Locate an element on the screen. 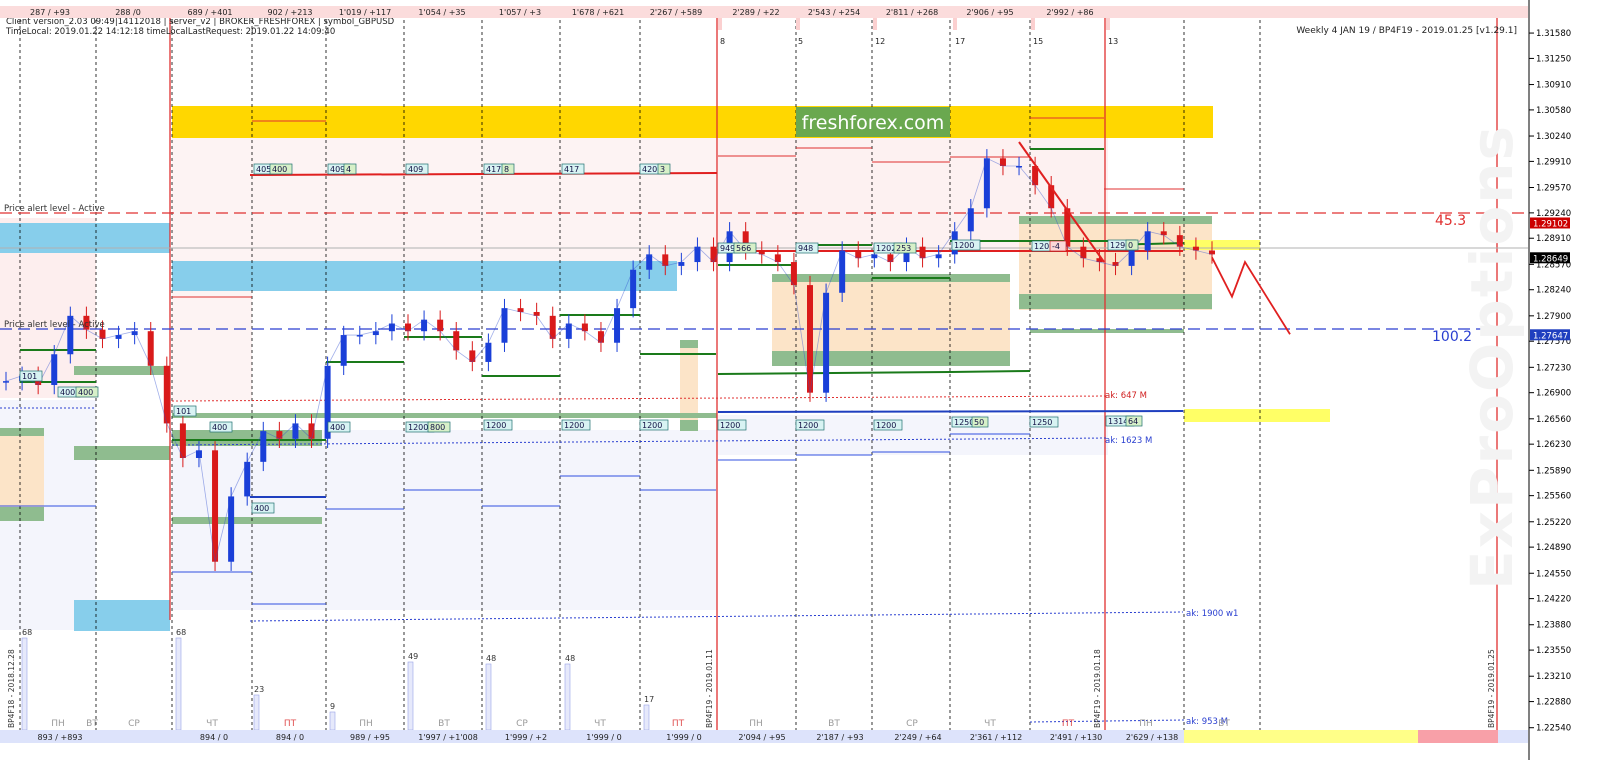  price-tick-label: 1.23210 is located at coordinates (1553, 677).